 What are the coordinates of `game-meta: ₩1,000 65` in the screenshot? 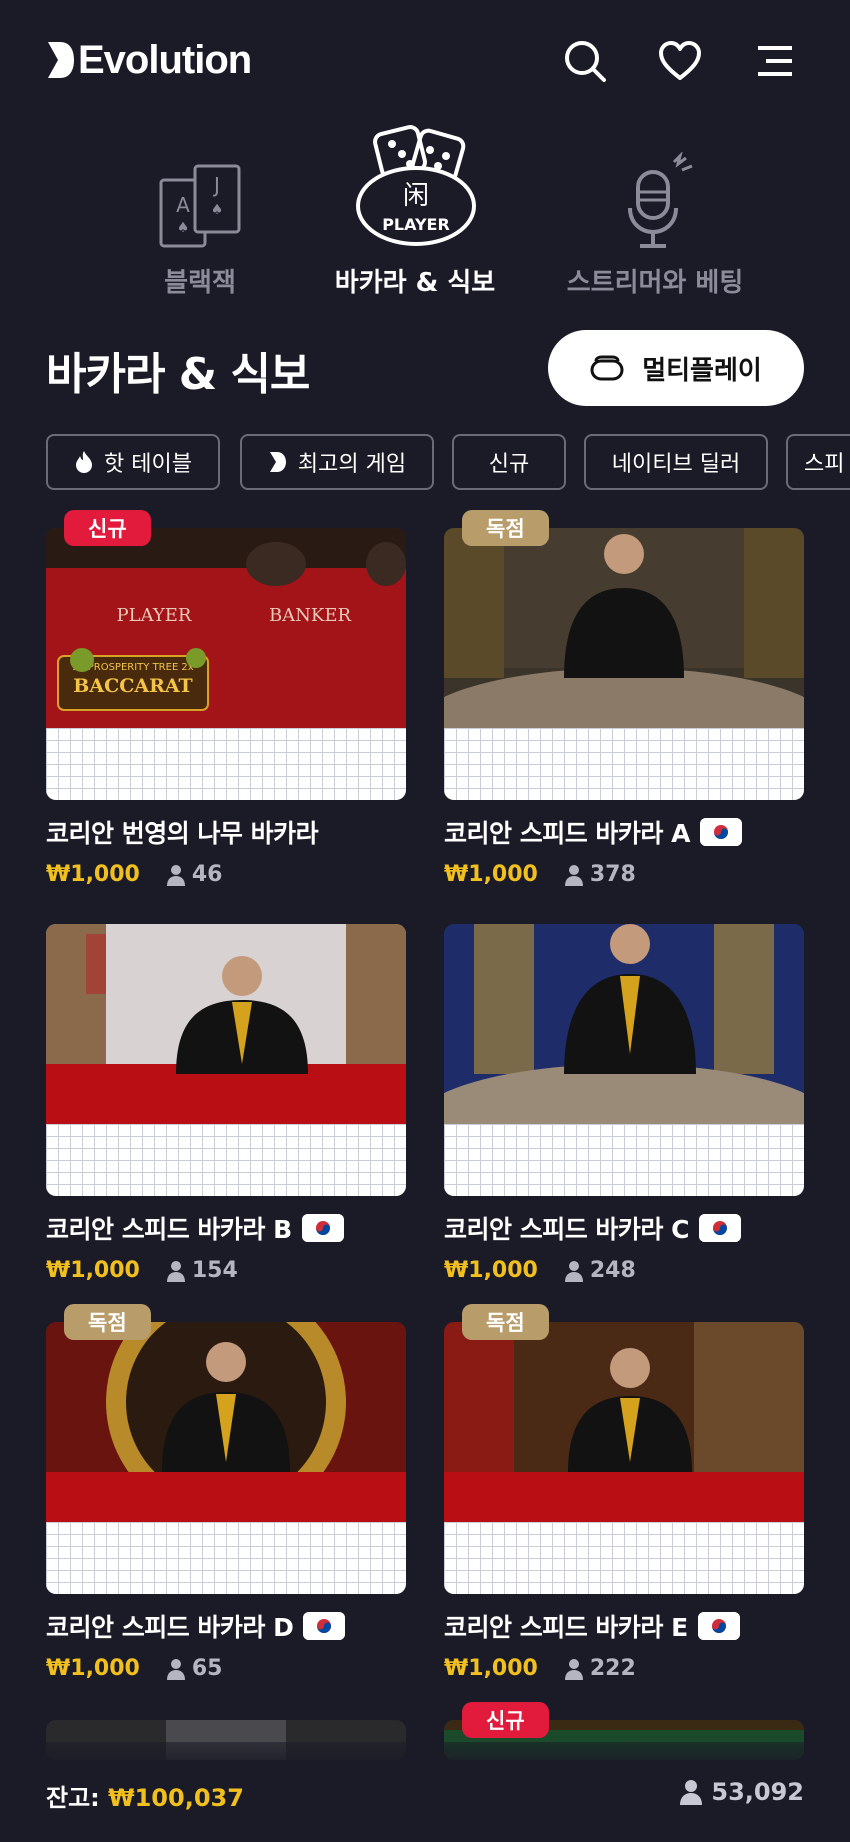 It's located at (226, 1668).